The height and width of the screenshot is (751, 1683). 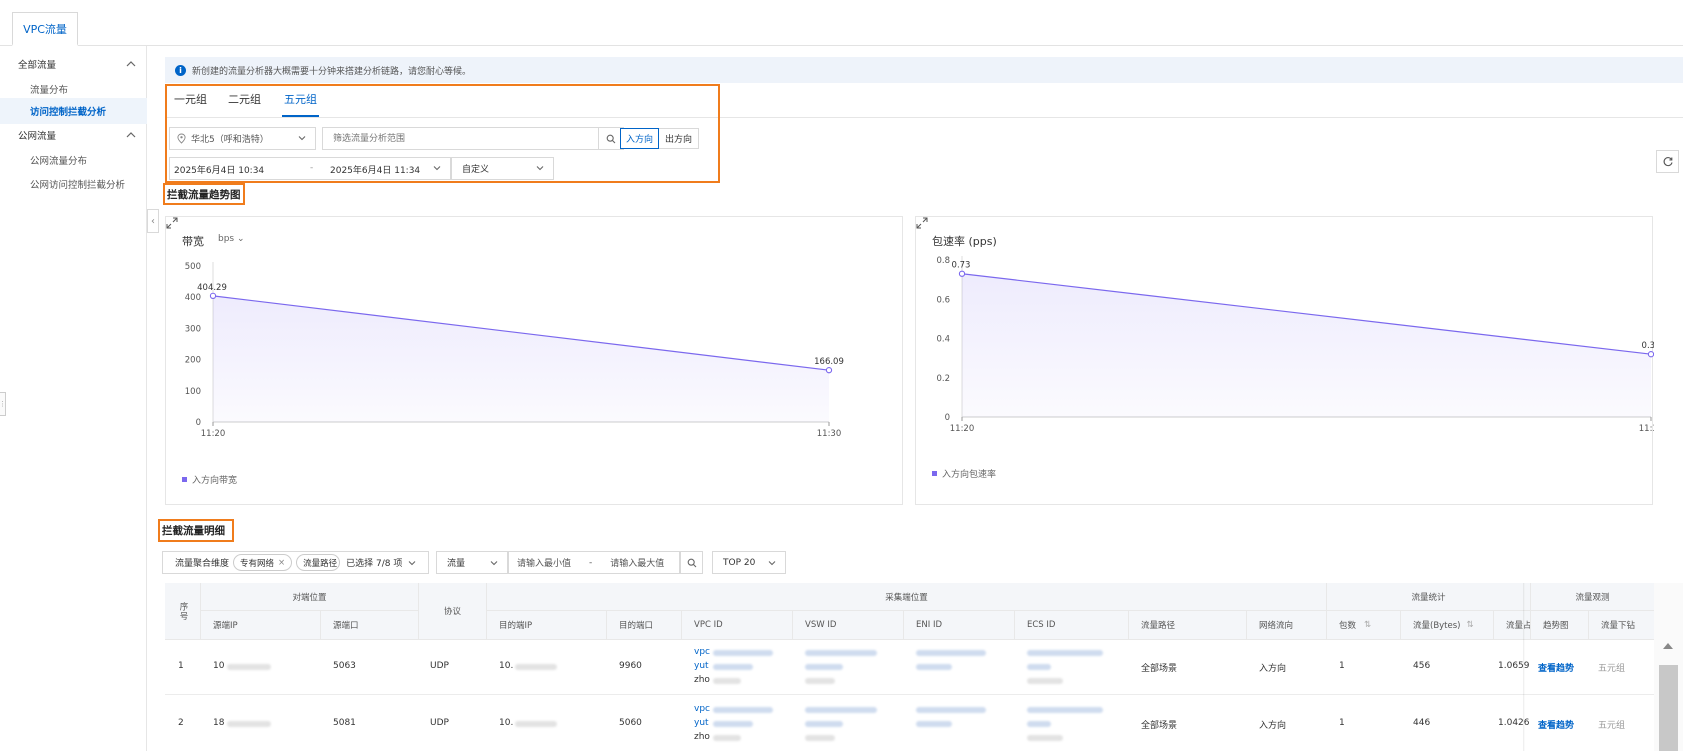 What do you see at coordinates (934, 473) in the screenshot?
I see `legend-swatch` at bounding box center [934, 473].